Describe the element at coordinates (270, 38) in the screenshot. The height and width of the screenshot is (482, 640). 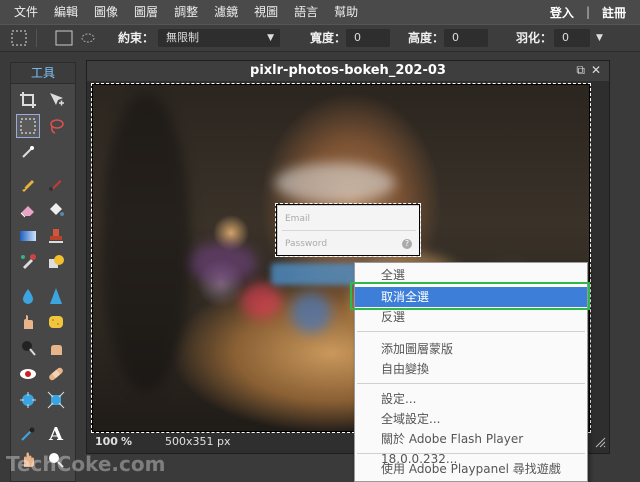
I see `chevron-down-icon: ▼` at that location.